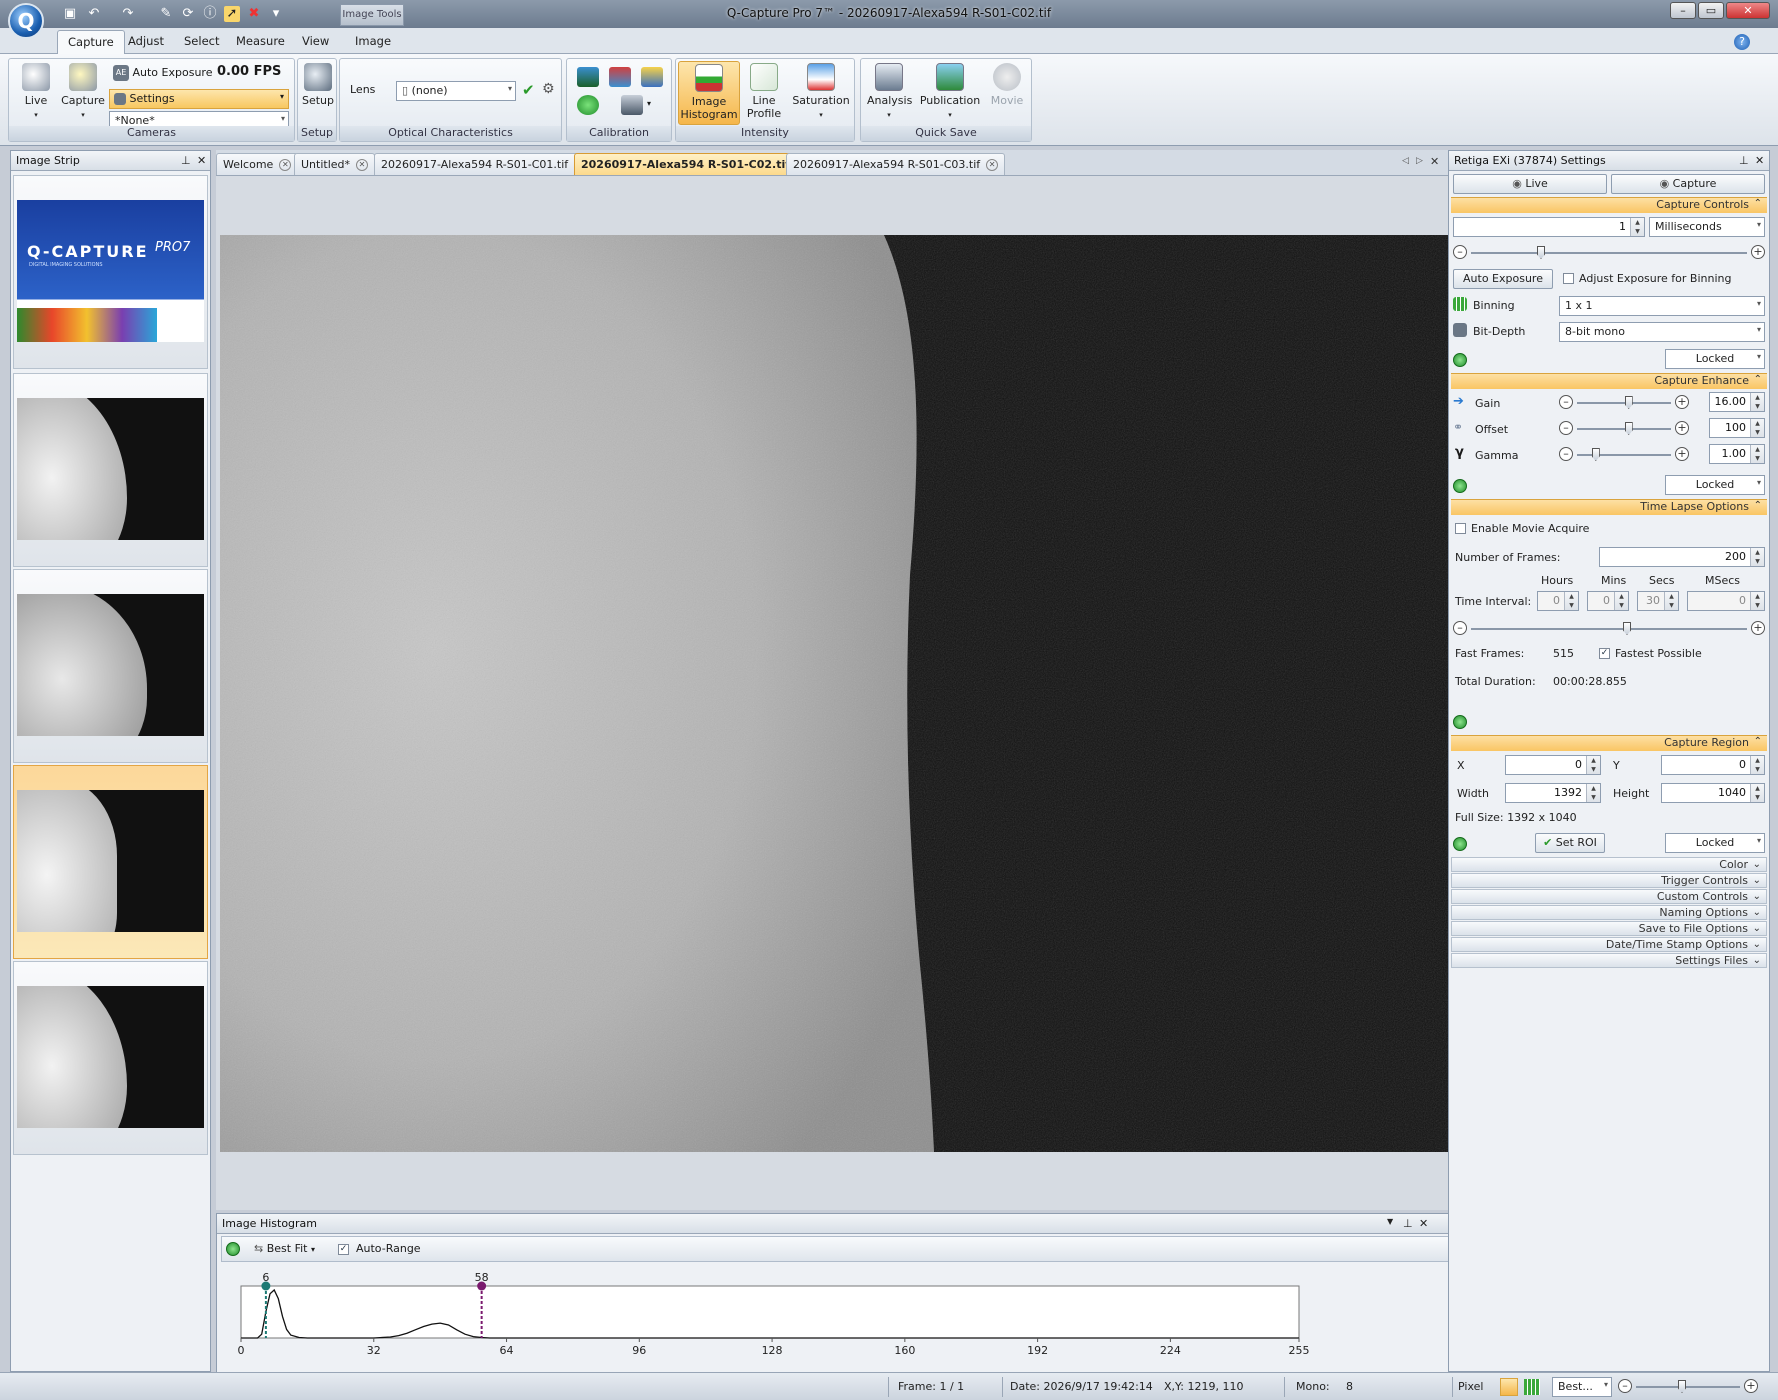 Image resolution: width=1778 pixels, height=1400 pixels. What do you see at coordinates (146, 41) in the screenshot?
I see `tab-adjust: Adjust` at bounding box center [146, 41].